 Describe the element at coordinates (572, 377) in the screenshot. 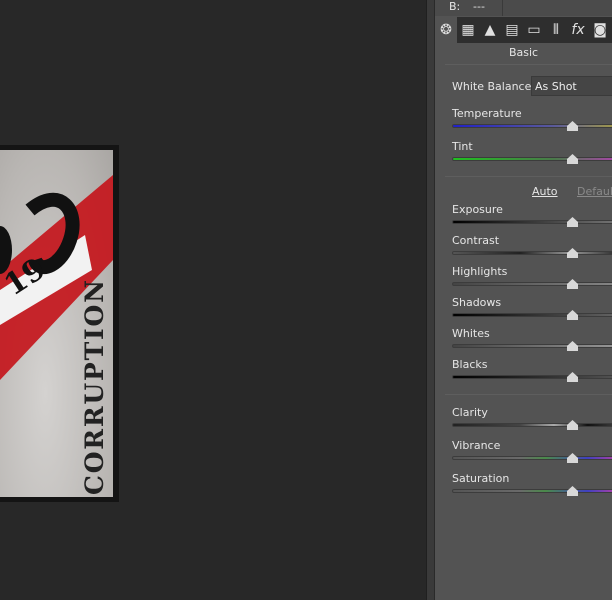

I see `blacks-slider-thumb` at that location.